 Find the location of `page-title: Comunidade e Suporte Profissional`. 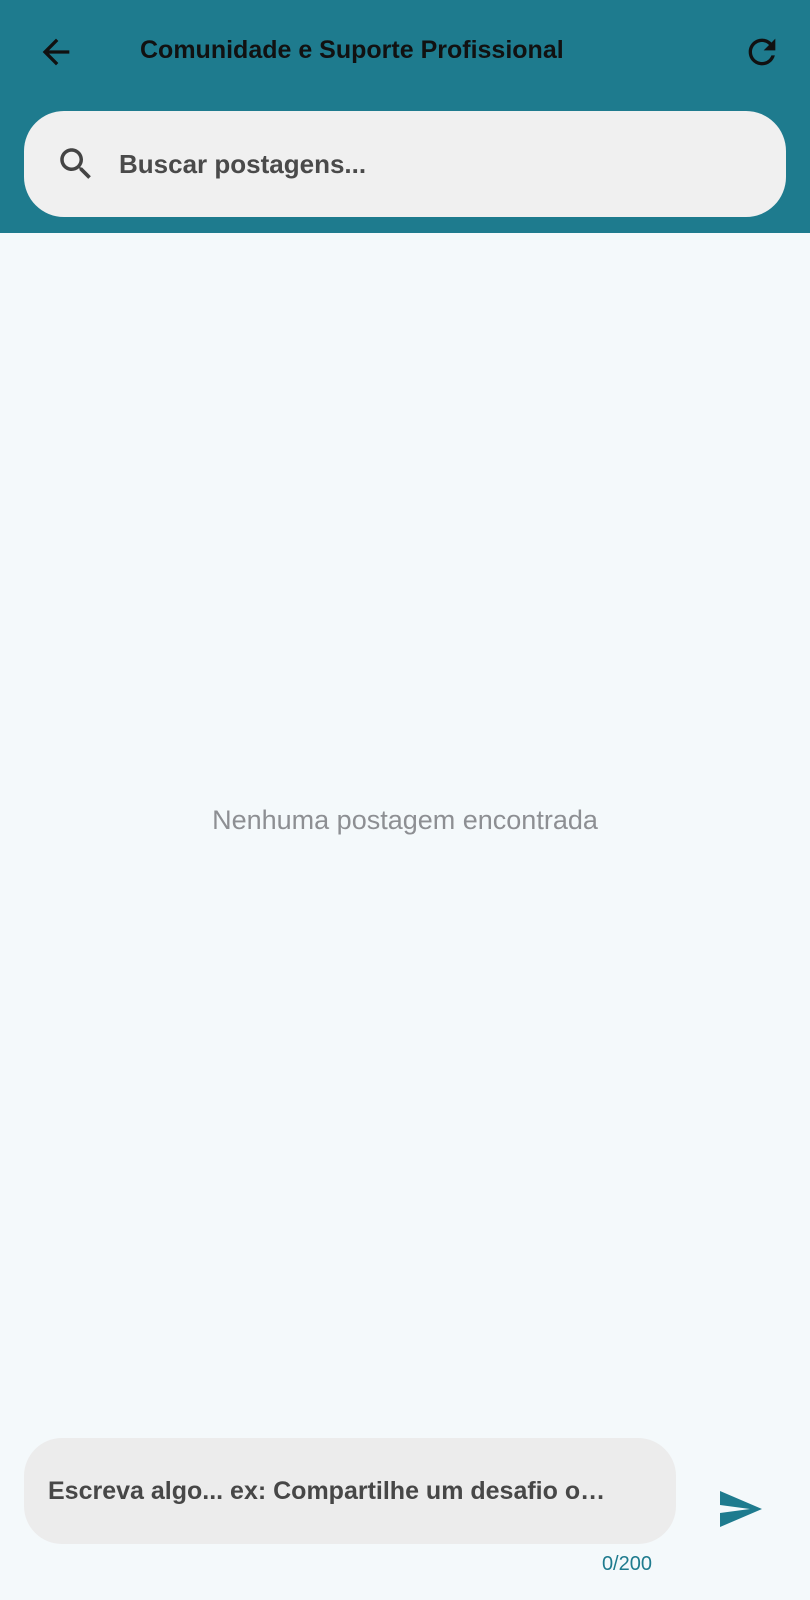

page-title: Comunidade e Suporte Profissional is located at coordinates (352, 50).